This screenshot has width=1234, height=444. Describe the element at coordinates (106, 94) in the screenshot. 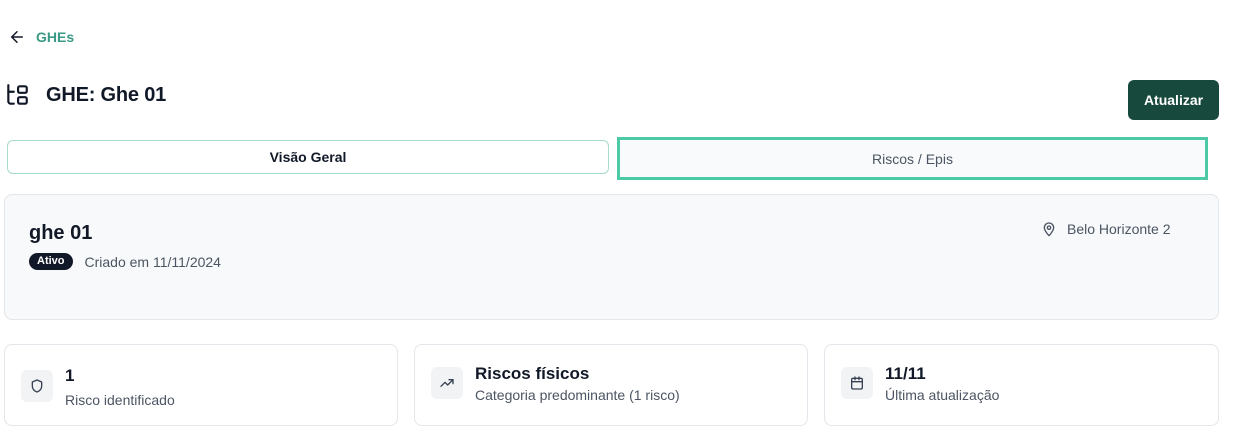

I see `page-title: GHE: Ghe 01` at that location.